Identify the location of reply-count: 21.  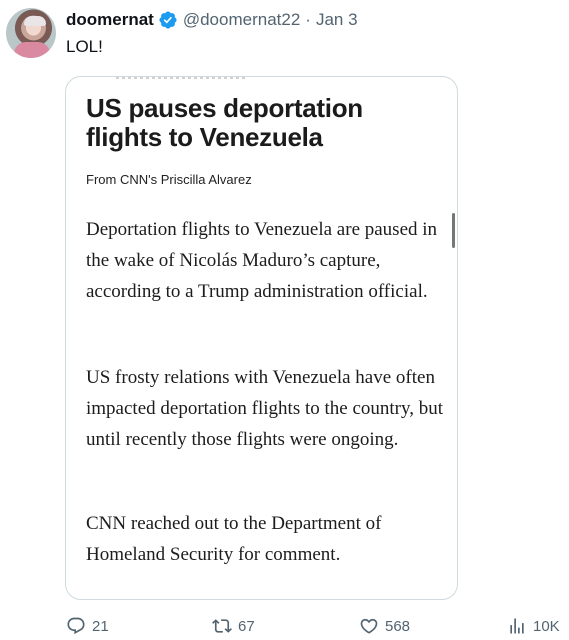
(100, 626).